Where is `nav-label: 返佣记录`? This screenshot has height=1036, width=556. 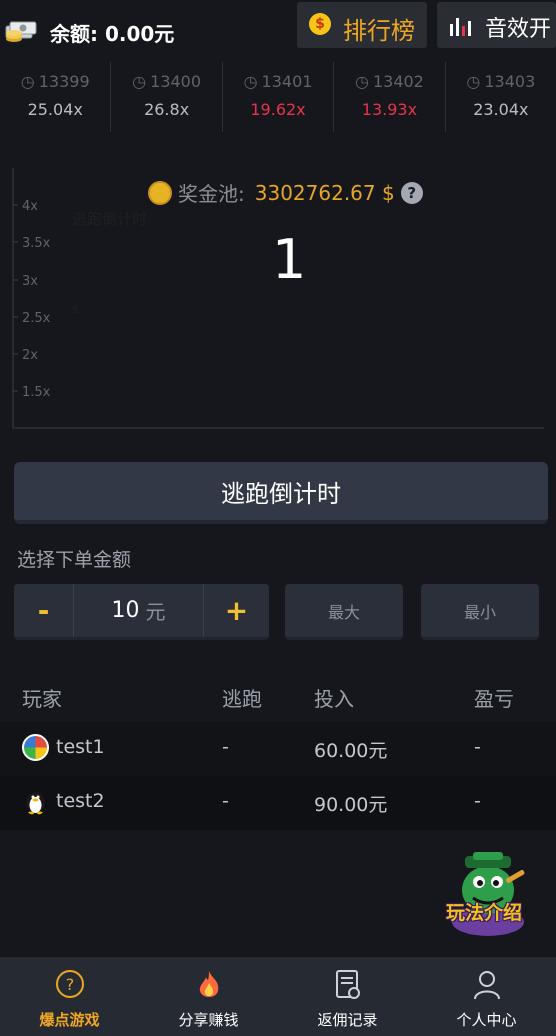 nav-label: 返佣记录 is located at coordinates (347, 1020).